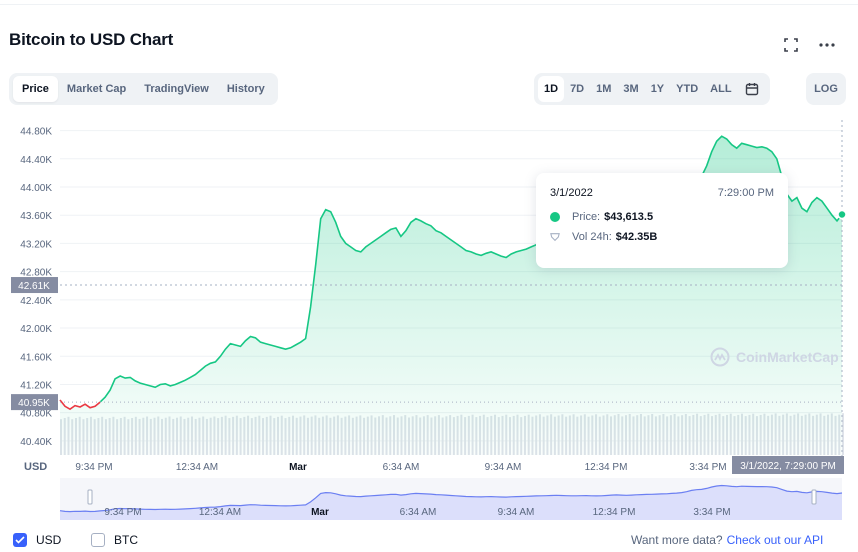  Describe the element at coordinates (787, 357) in the screenshot. I see `watermark-text: CoinMarketCap` at that location.